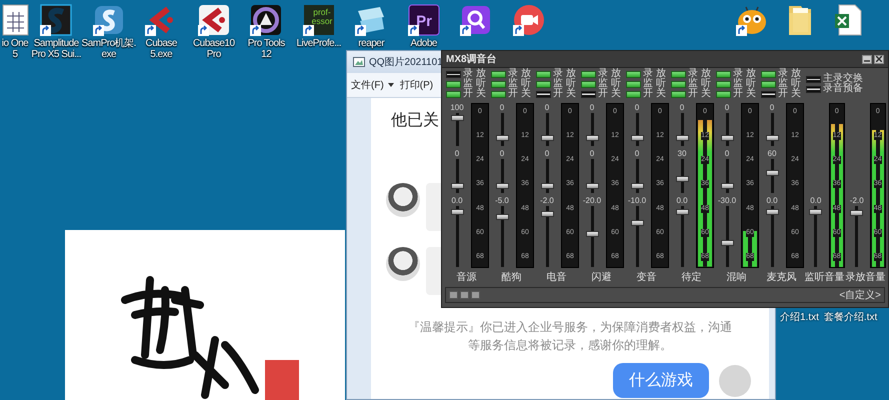 The image size is (889, 400). I want to click on chat-heading: 他已关, so click(415, 120).